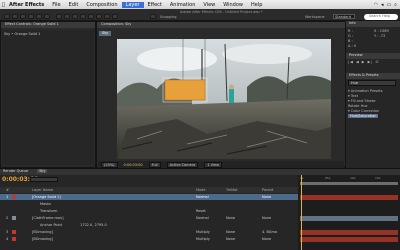 The width and height of the screenshot is (400, 250). I want to click on volume-icon: ◂, so click(382, 5).